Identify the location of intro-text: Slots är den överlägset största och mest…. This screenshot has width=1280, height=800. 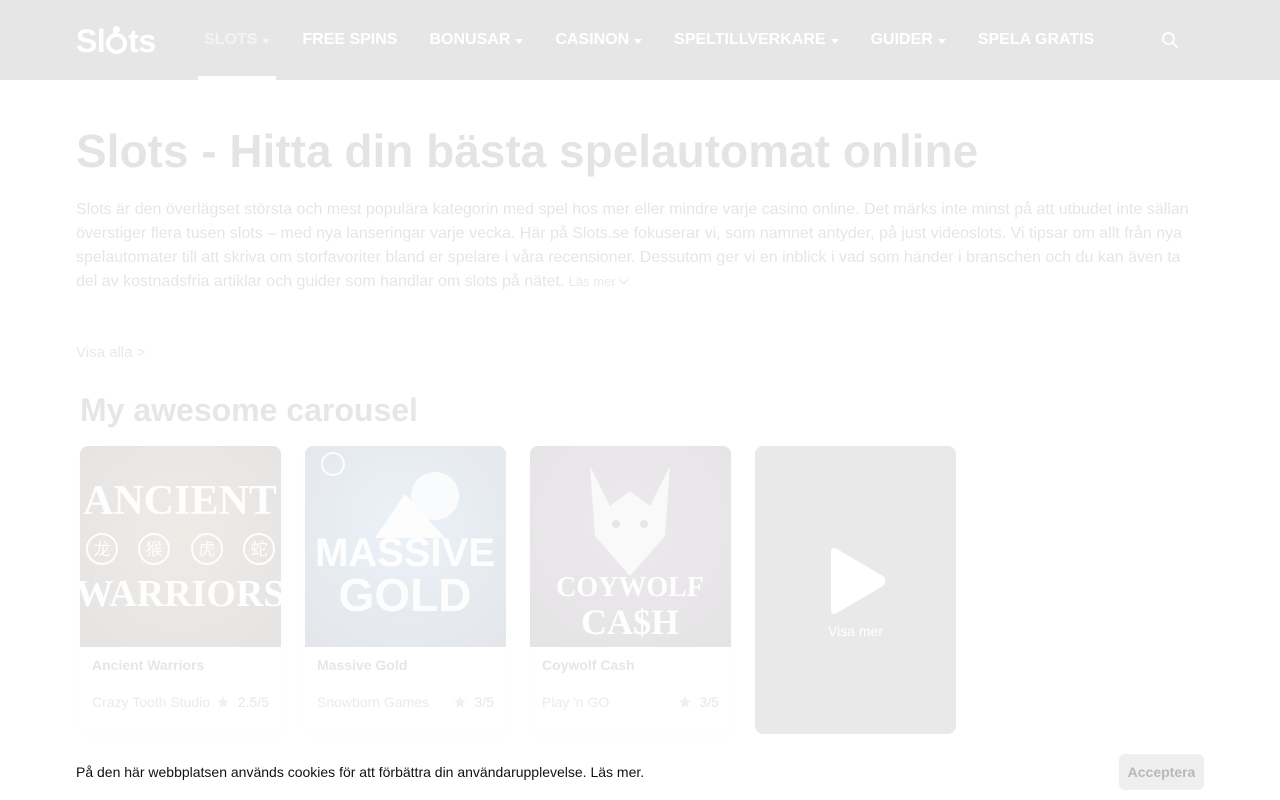
(640, 246).